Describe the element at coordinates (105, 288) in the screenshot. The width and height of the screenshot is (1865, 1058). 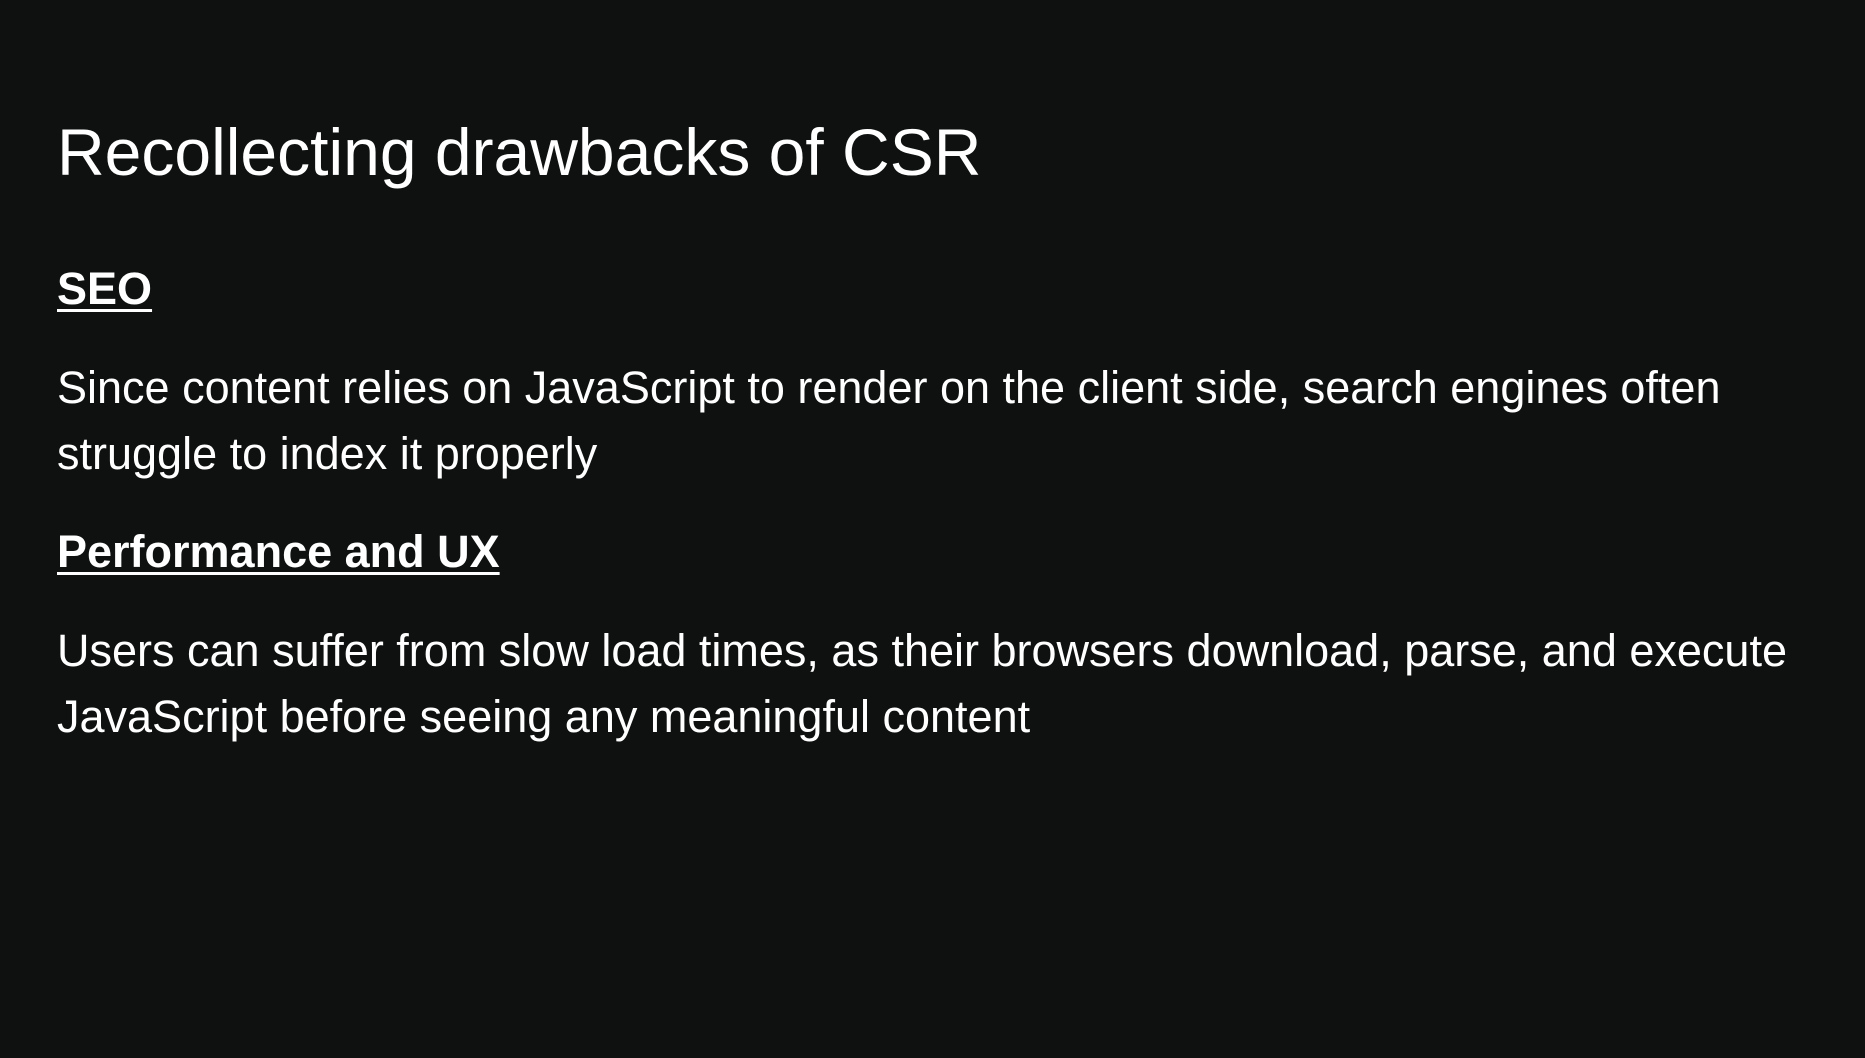
I see `section-heading-seo: SEO` at that location.